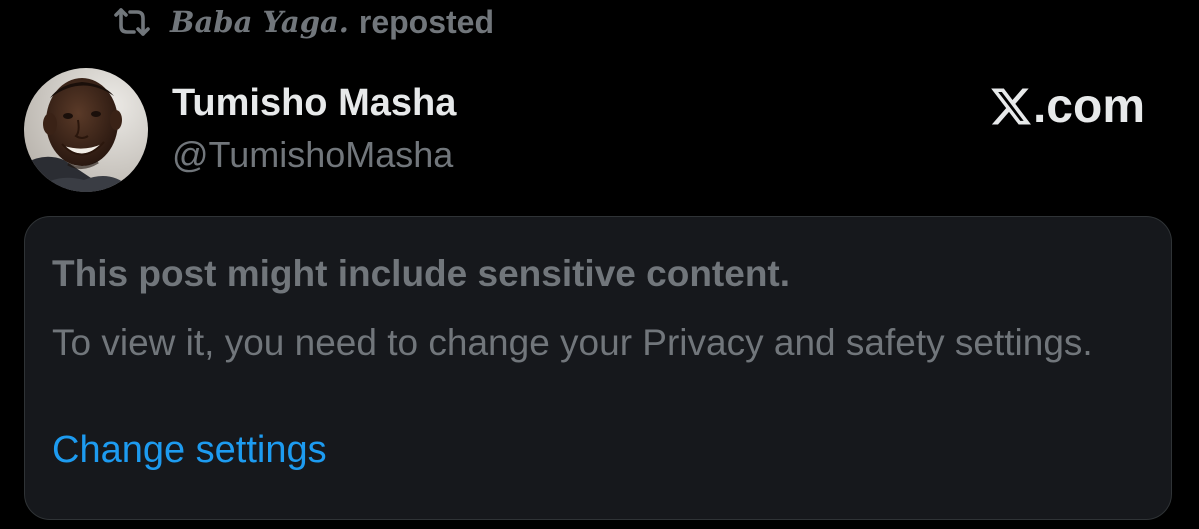  I want to click on site-domain: .com, so click(1088, 106).